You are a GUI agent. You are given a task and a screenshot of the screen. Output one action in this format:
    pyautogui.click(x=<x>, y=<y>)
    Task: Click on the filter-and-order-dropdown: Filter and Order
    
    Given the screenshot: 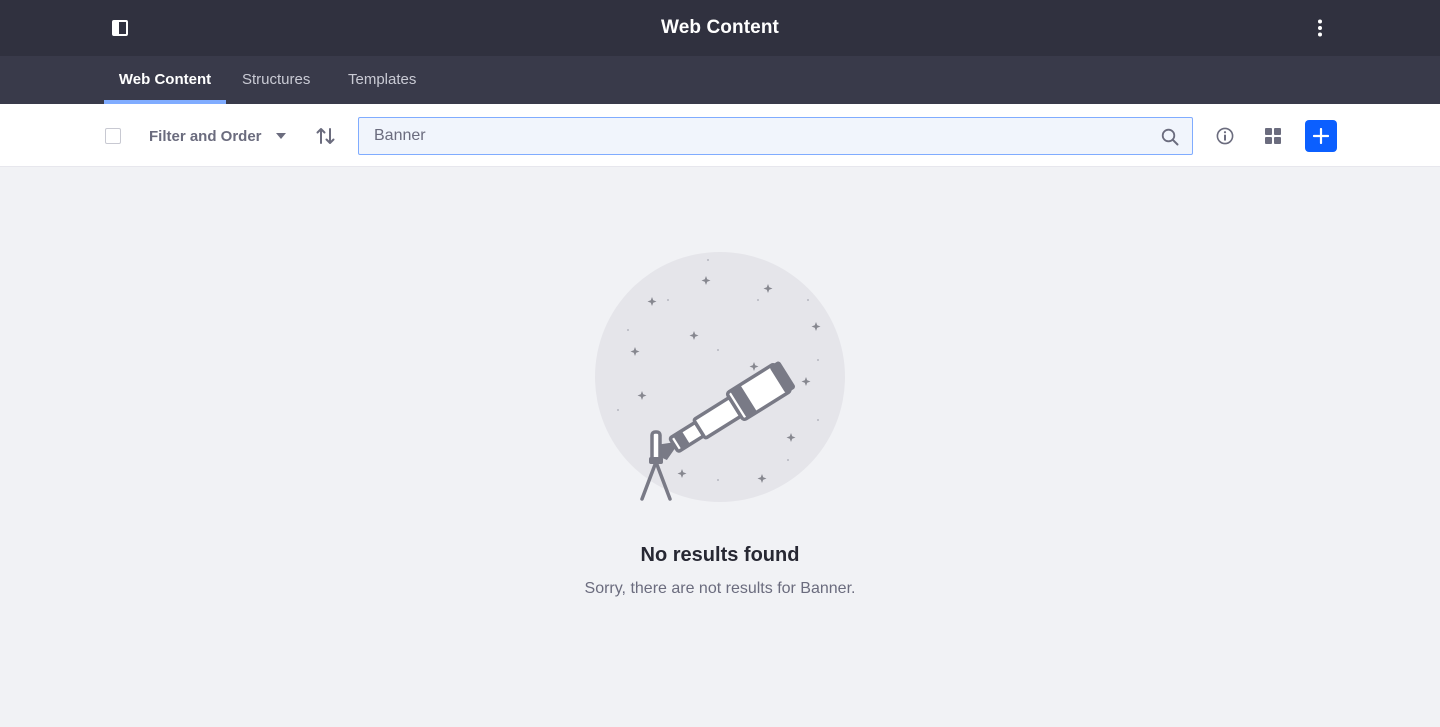 What is the action you would take?
    pyautogui.click(x=217, y=136)
    